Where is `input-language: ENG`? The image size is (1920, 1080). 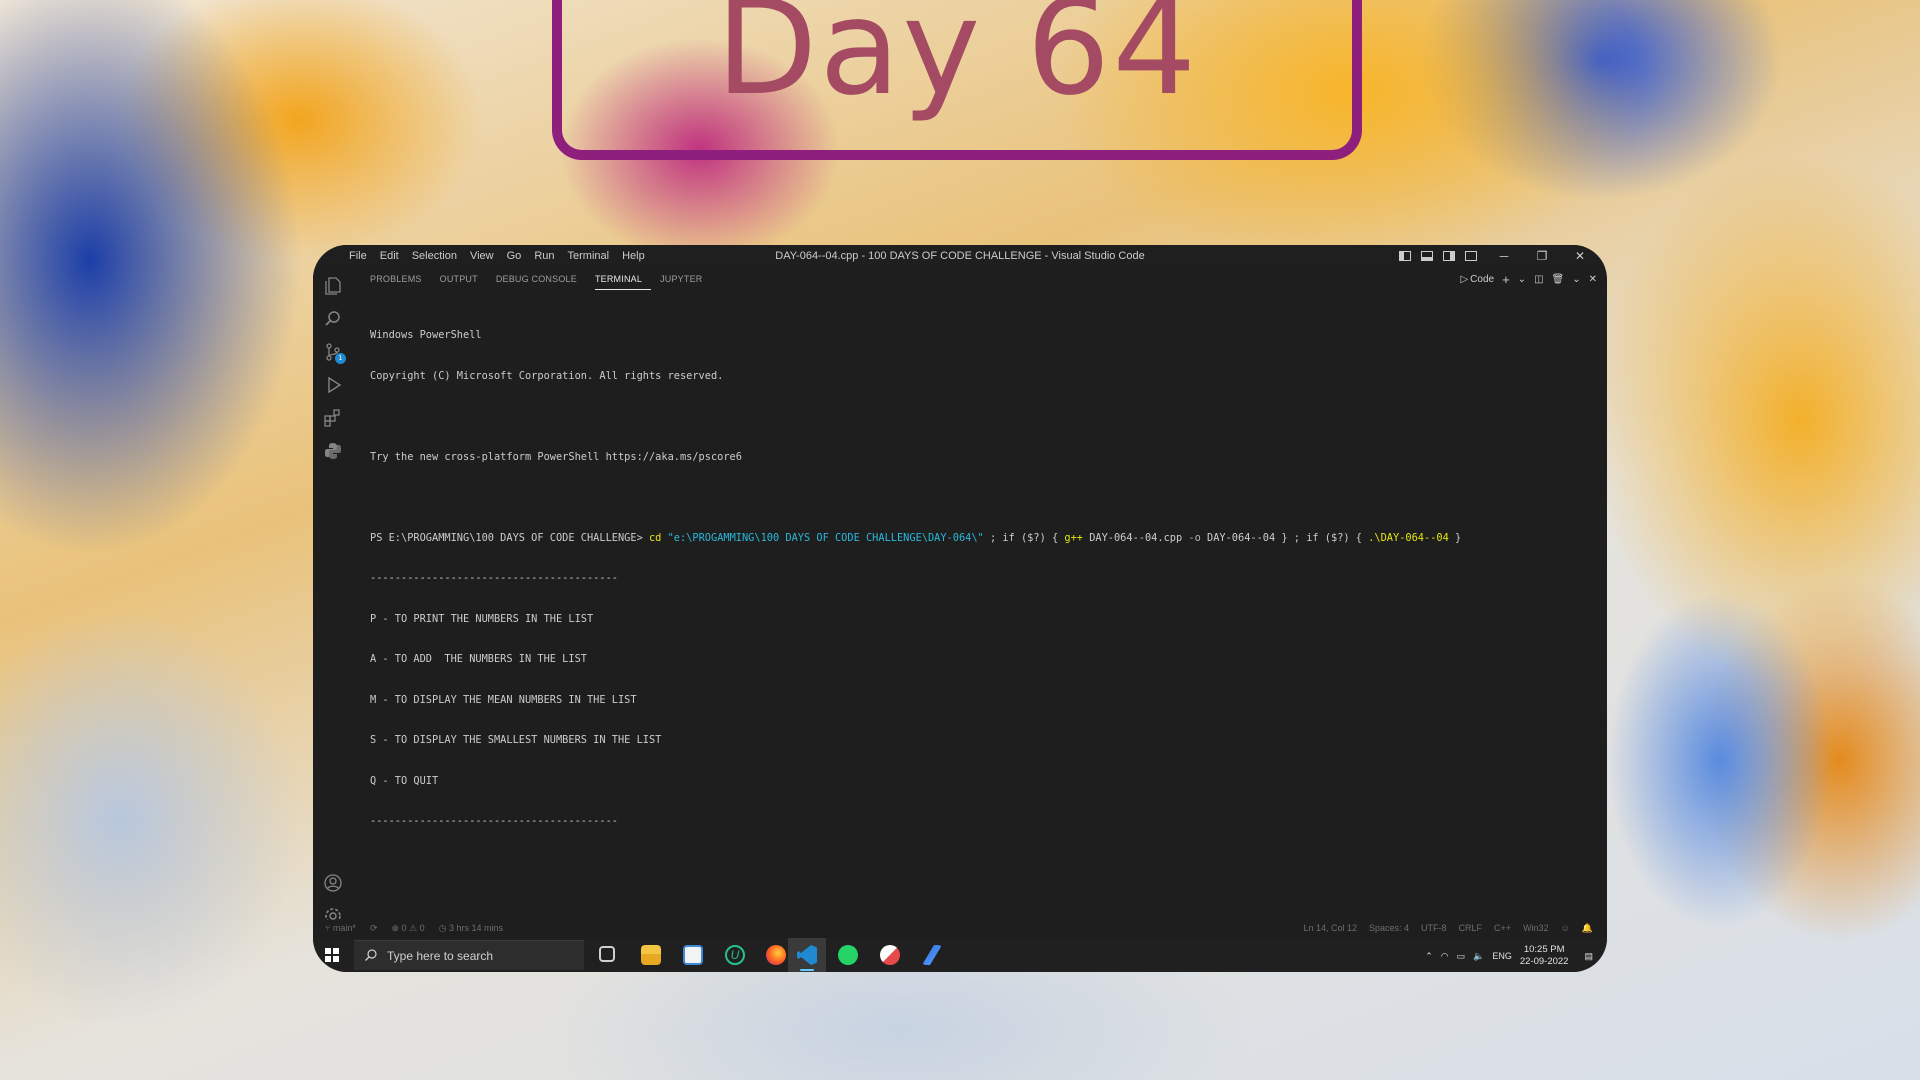 input-language: ENG is located at coordinates (1502, 956).